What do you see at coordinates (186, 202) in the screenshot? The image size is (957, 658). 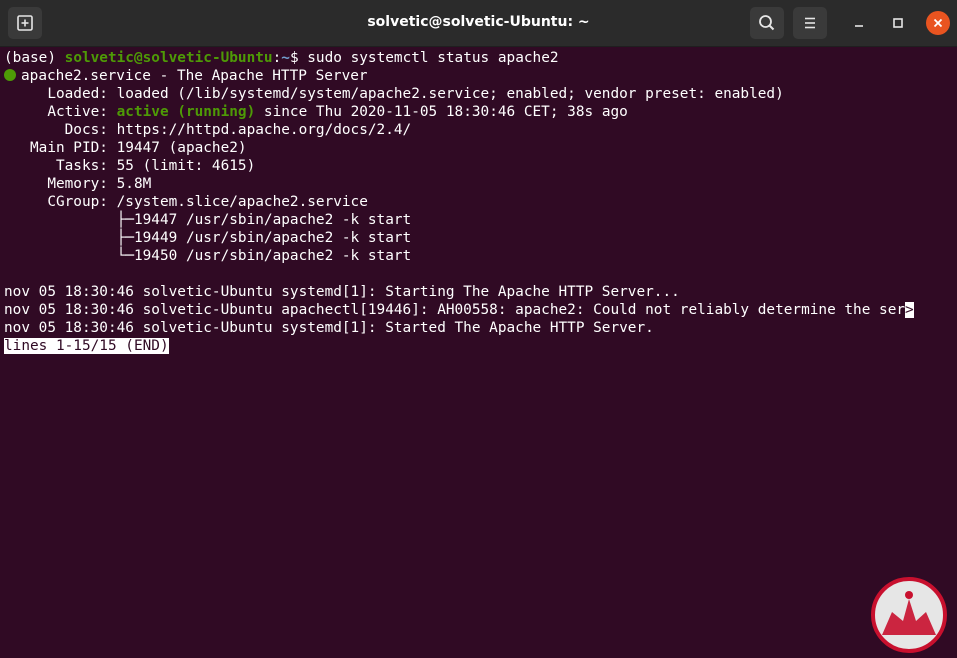 I see `cgroup-line: CGroup: /system.slice/apache2.service` at bounding box center [186, 202].